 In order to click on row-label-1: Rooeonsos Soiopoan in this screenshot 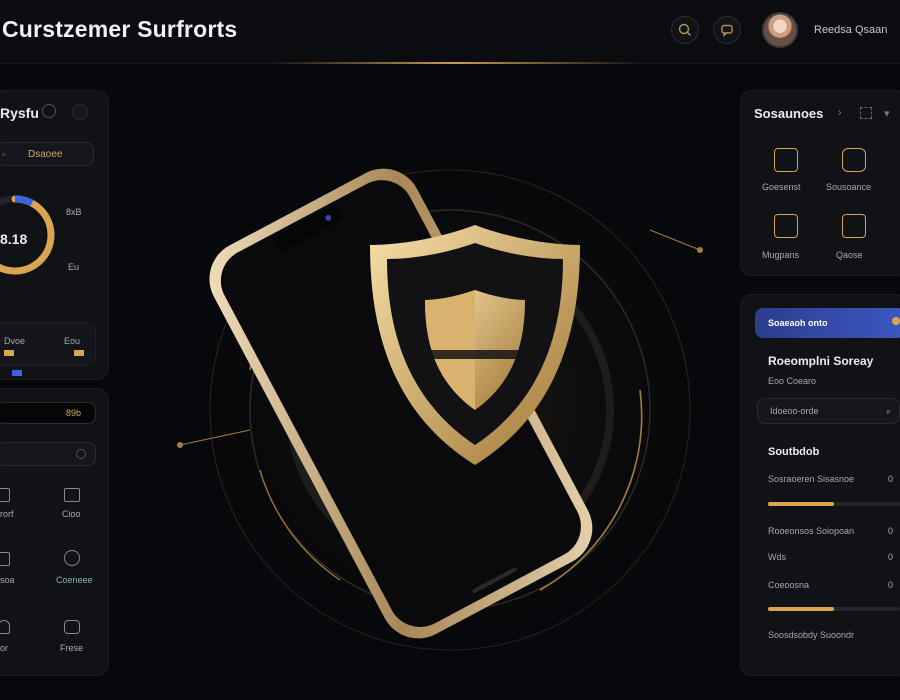, I will do `click(811, 531)`.